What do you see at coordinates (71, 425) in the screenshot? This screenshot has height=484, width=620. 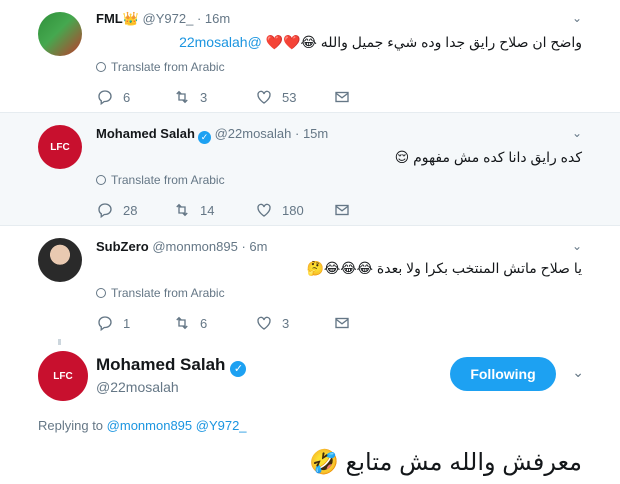 I see `replying-prefix: Replying to` at bounding box center [71, 425].